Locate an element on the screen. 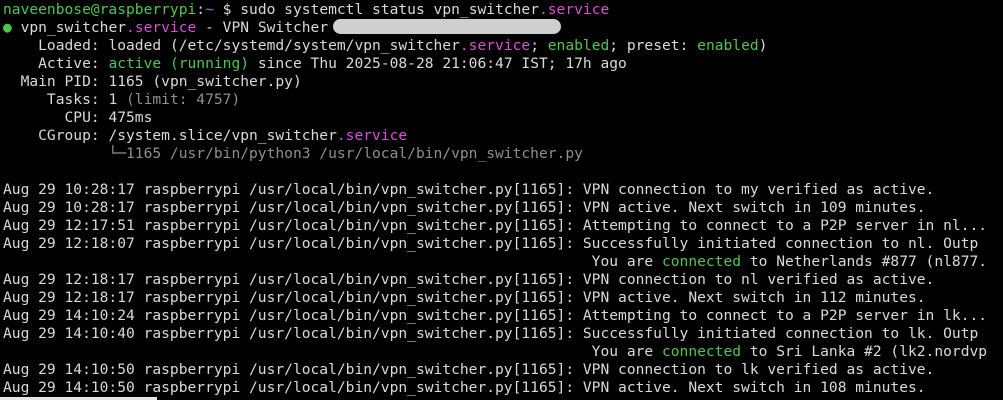 Image resolution: width=1003 pixels, height=400 pixels. prompt-path: ~ is located at coordinates (209, 9).